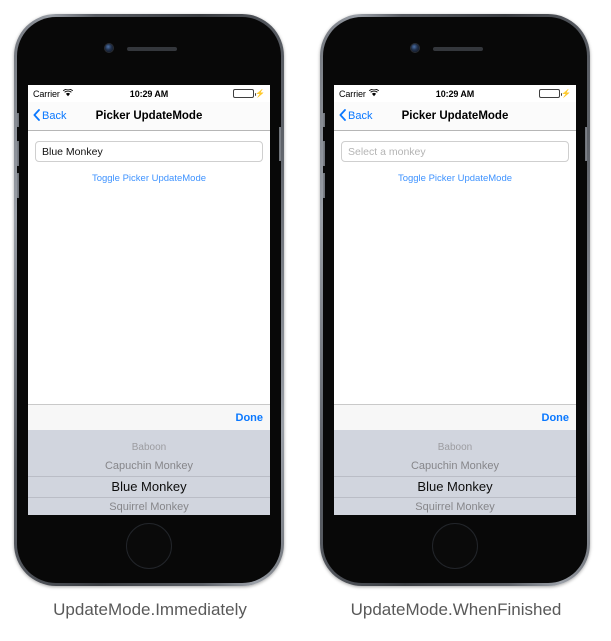  Describe the element at coordinates (149, 151) in the screenshot. I see `monkey-text-field: Blue Monkey` at that location.